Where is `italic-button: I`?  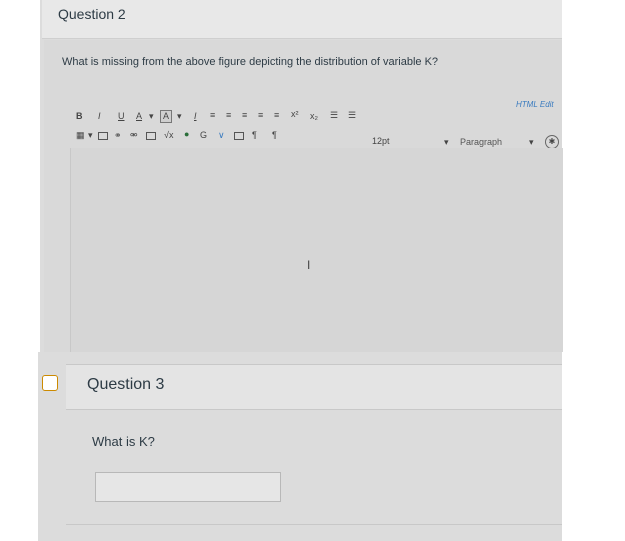 italic-button: I is located at coordinates (99, 116).